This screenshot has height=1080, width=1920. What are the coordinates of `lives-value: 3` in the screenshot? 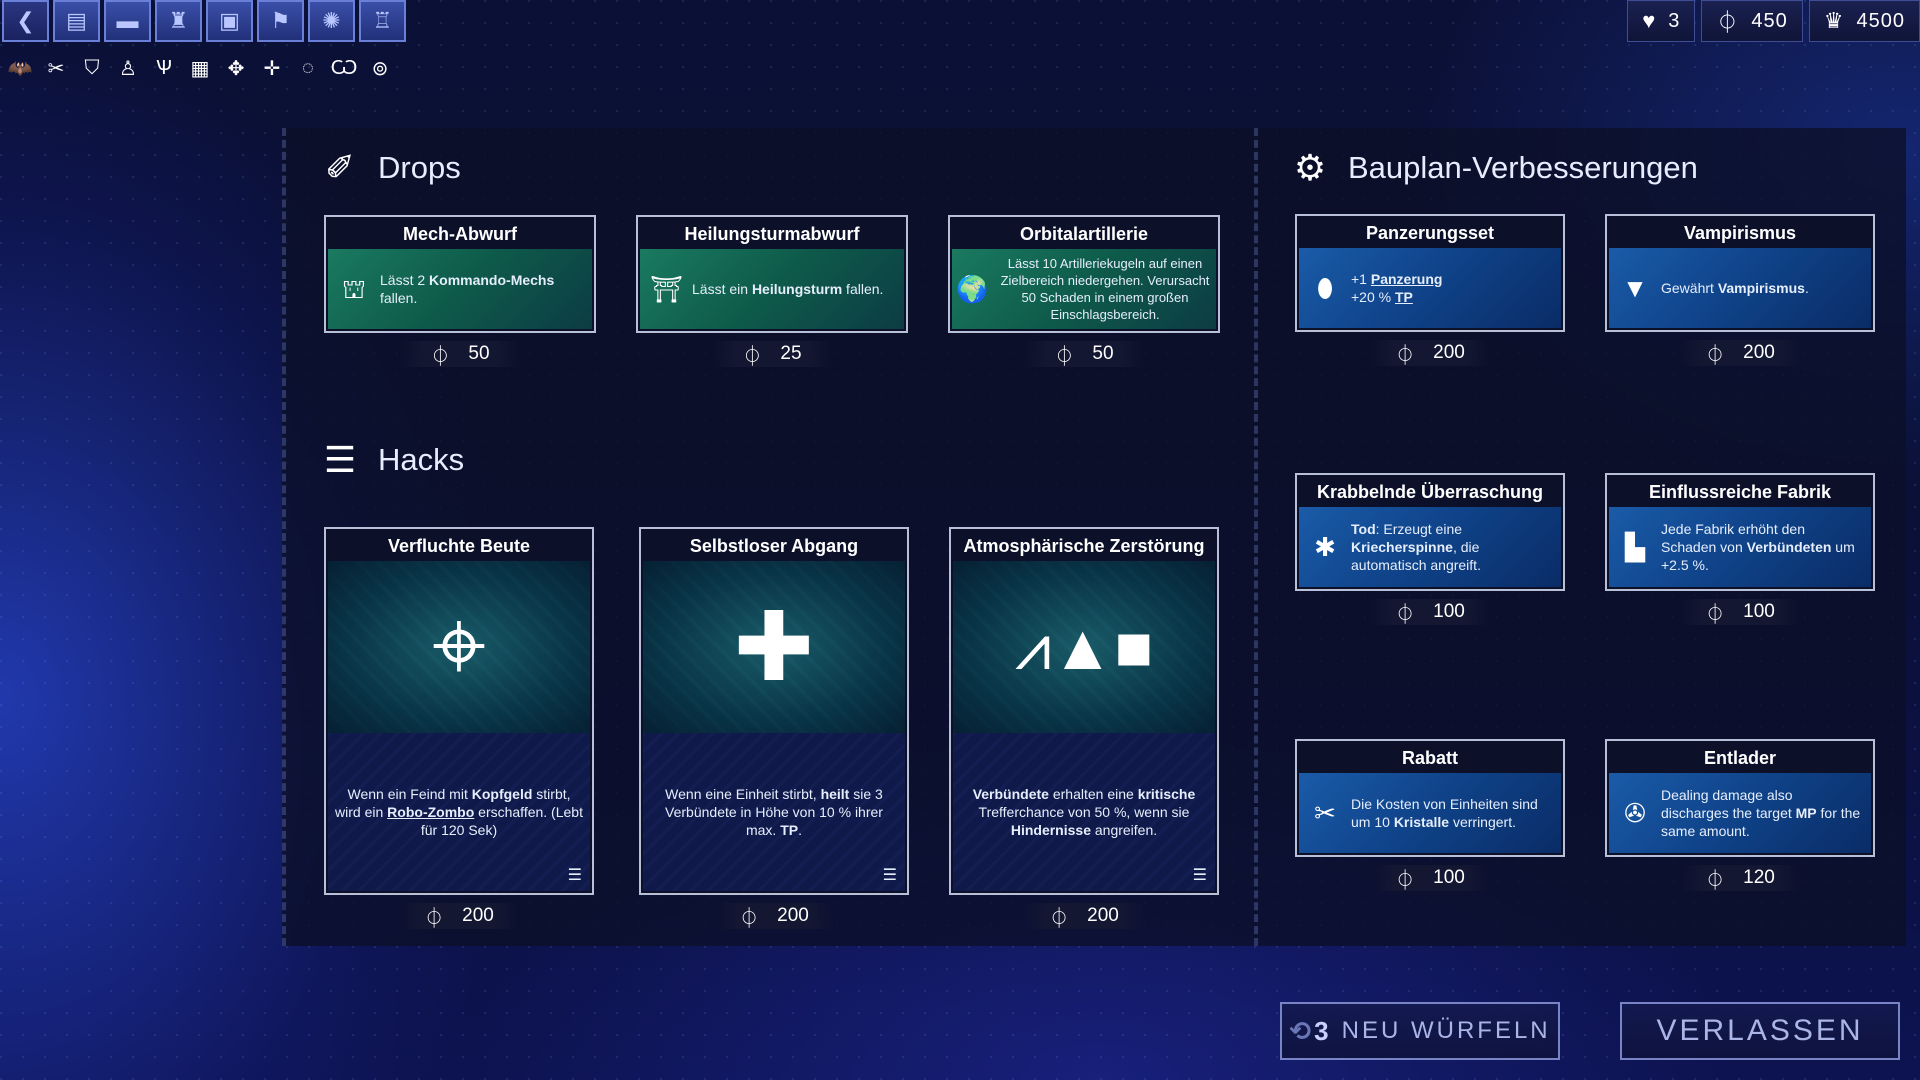 It's located at (1674, 20).